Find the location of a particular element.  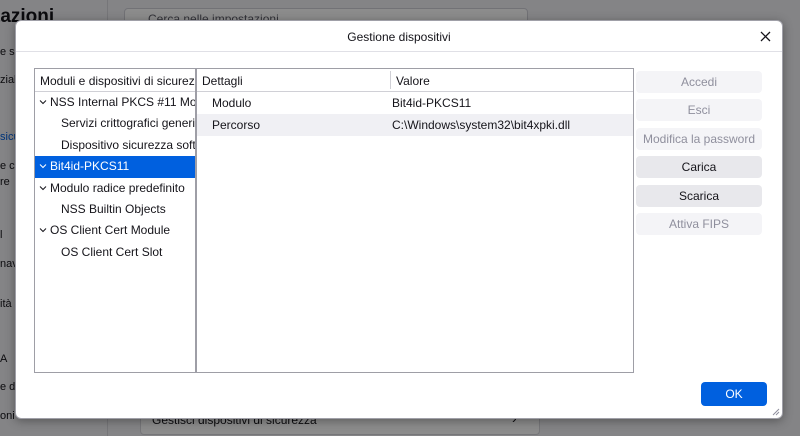

detail-value: Bit4id-PKCS11 is located at coordinates (432, 103).